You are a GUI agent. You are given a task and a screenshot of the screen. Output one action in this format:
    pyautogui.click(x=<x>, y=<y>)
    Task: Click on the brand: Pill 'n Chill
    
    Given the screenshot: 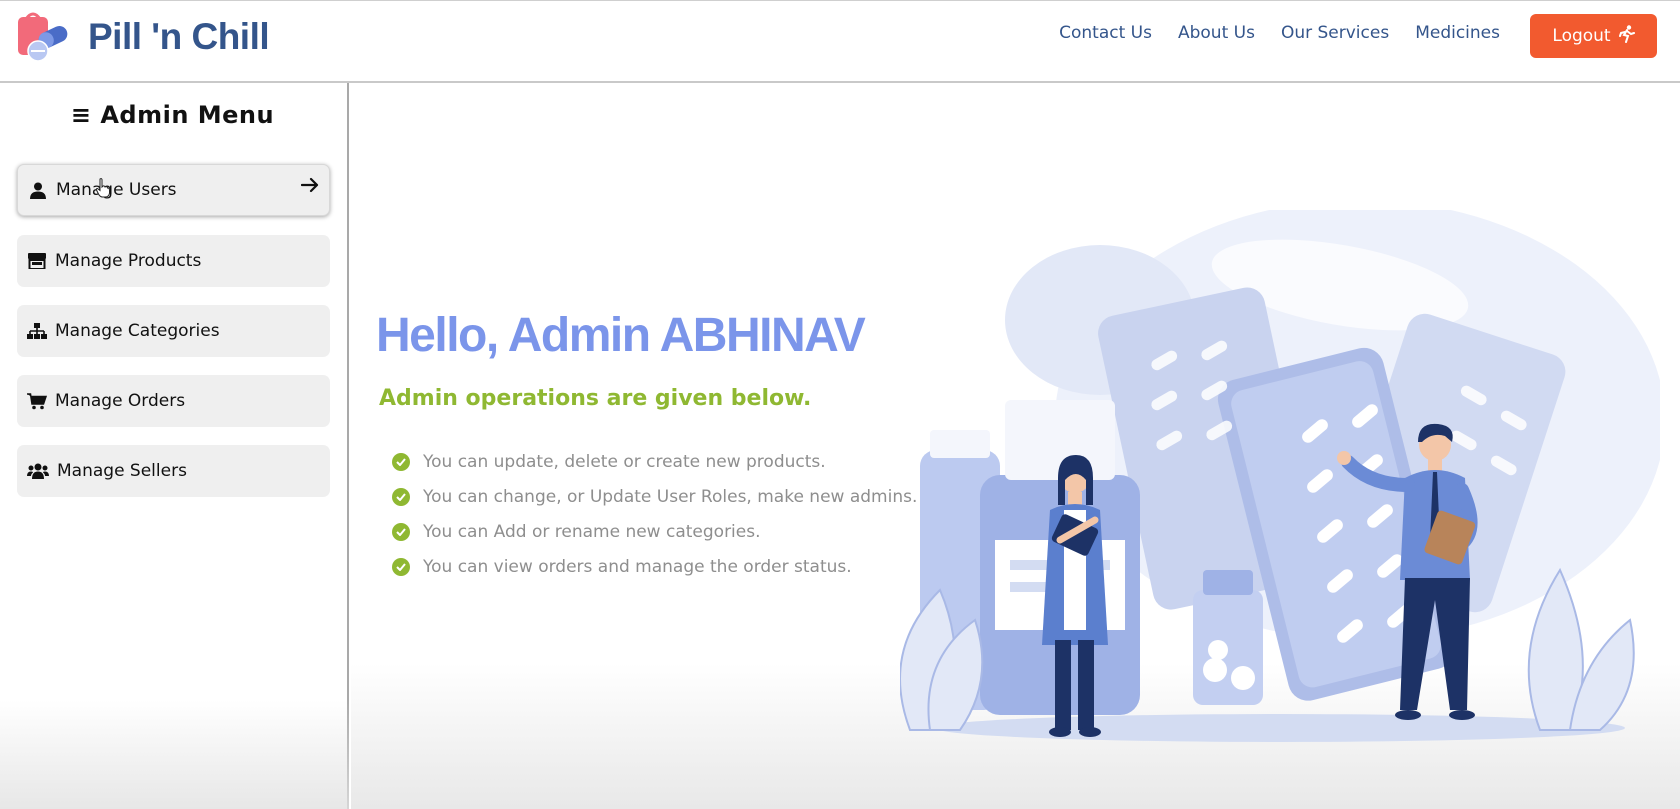 What is the action you would take?
    pyautogui.click(x=143, y=37)
    